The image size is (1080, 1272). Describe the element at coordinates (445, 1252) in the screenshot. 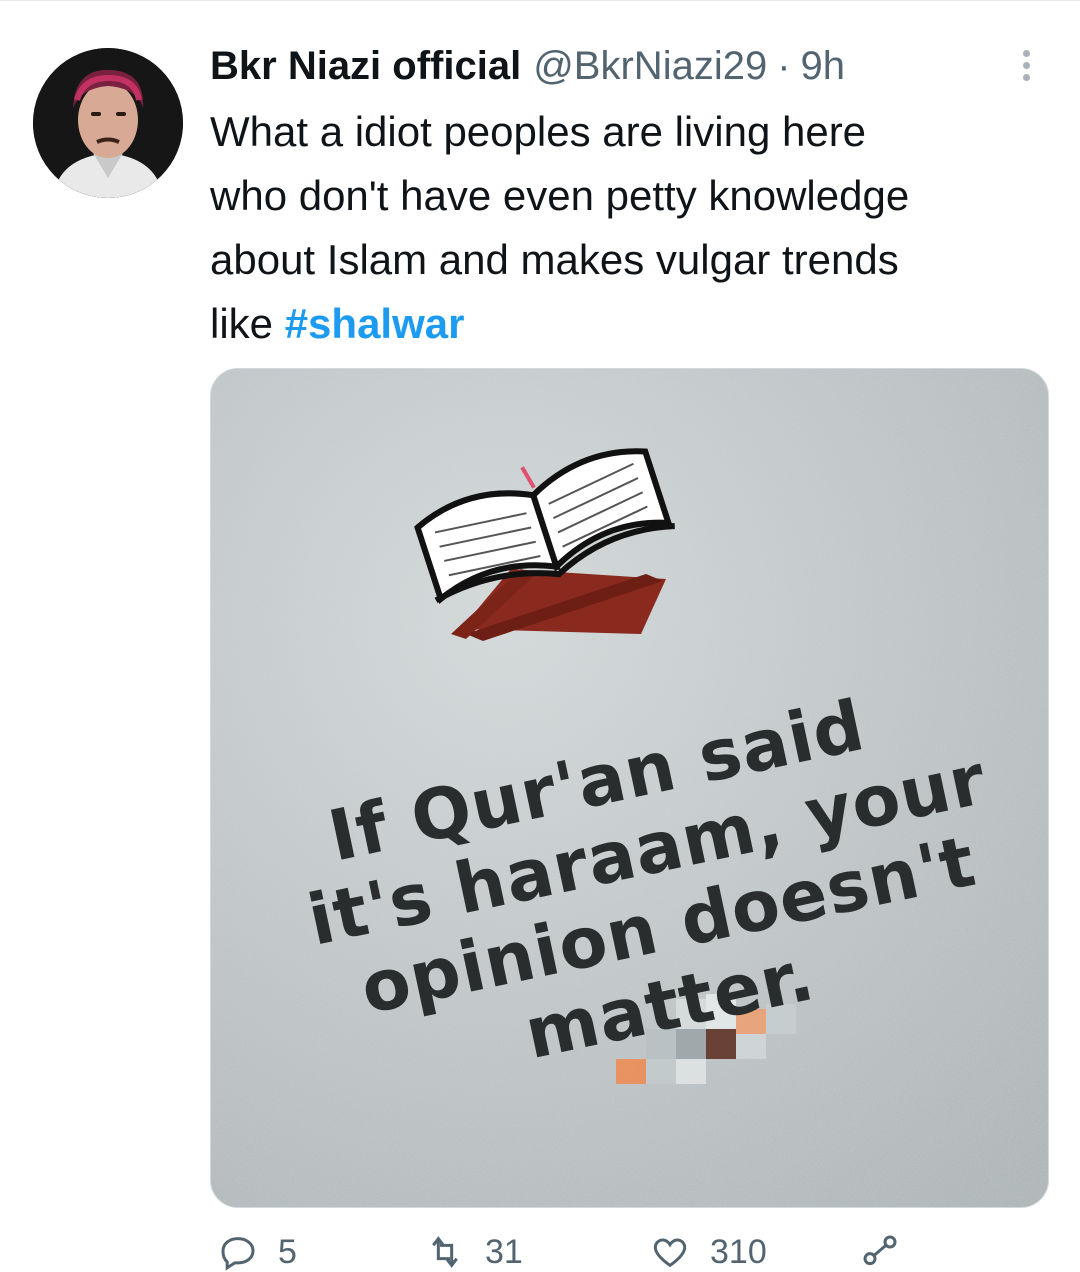

I see `retweet-icon` at that location.